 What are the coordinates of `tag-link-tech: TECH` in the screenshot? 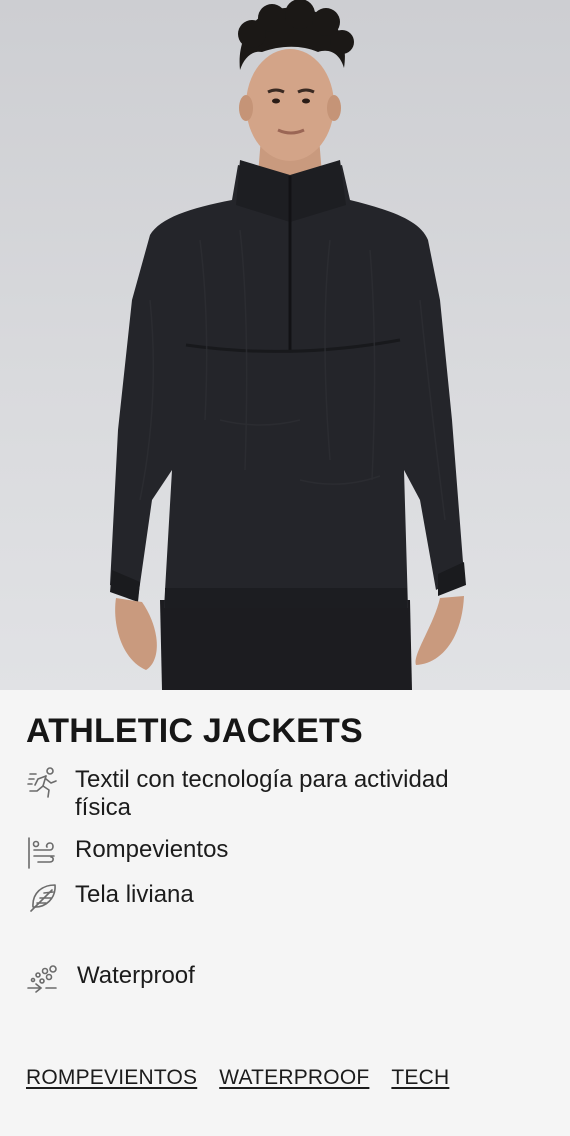 It's located at (420, 1078).